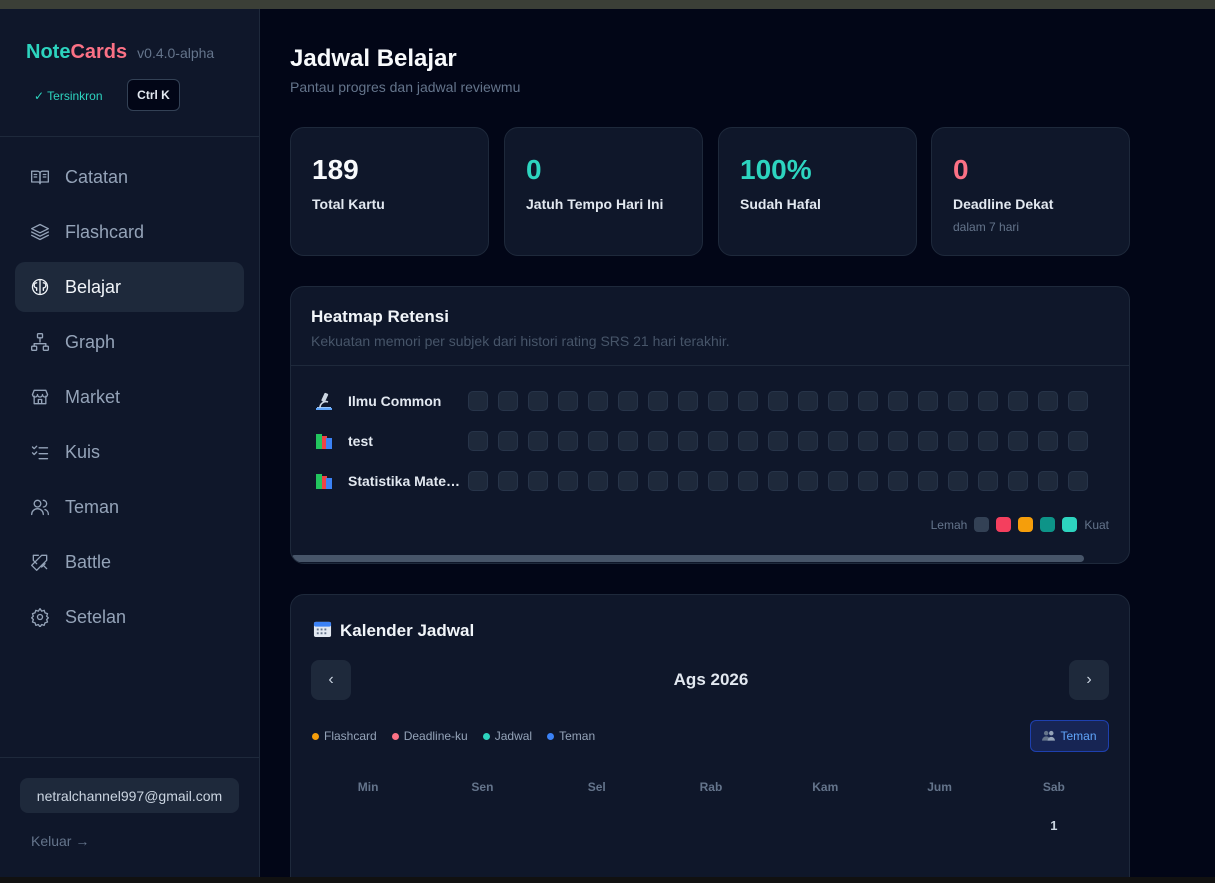  What do you see at coordinates (596, 787) in the screenshot?
I see `weekday-label: Sel` at bounding box center [596, 787].